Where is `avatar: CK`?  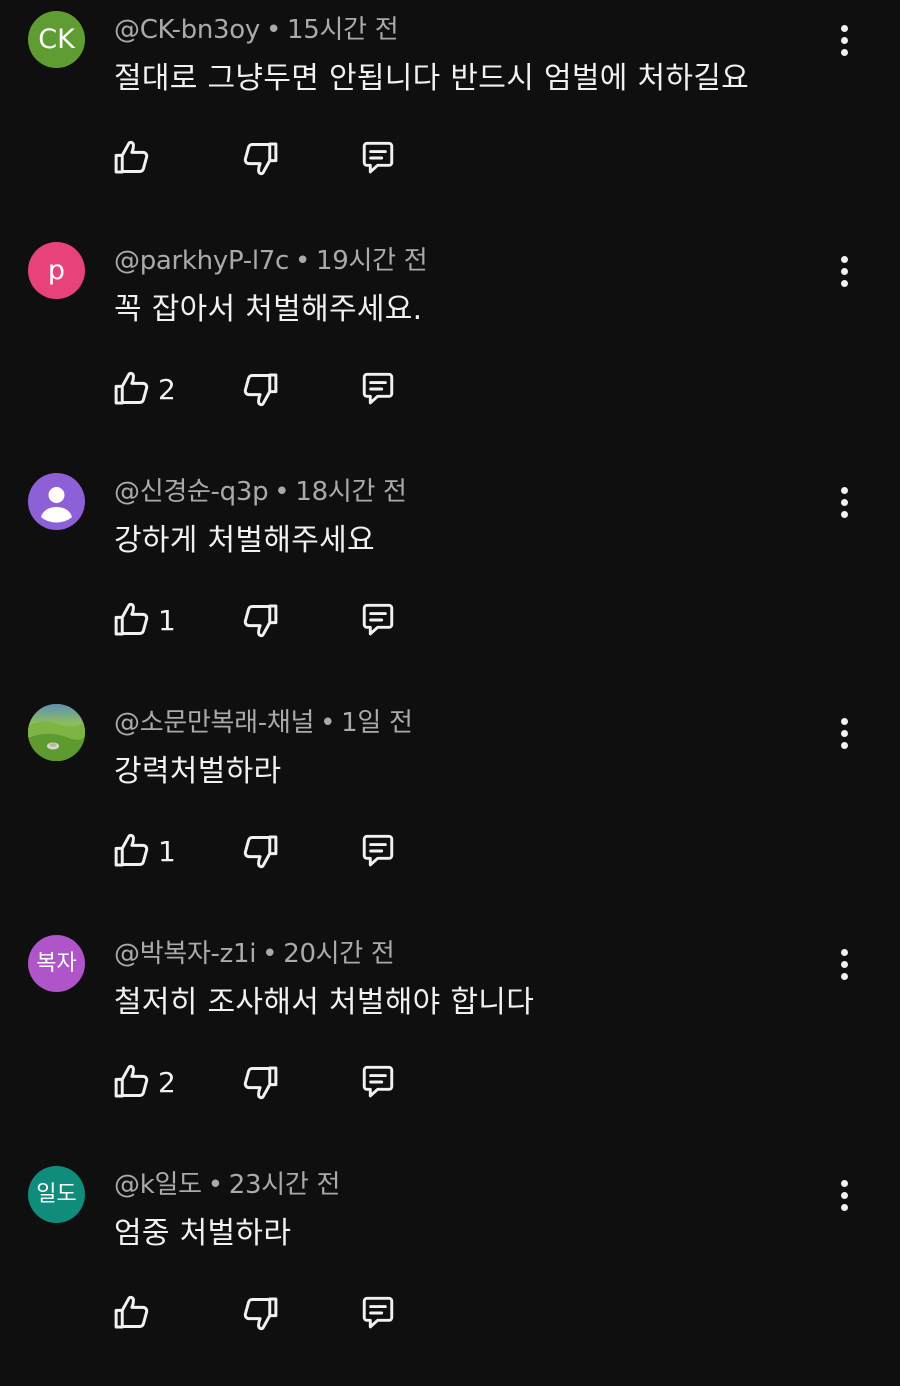
avatar: CK is located at coordinates (56, 39).